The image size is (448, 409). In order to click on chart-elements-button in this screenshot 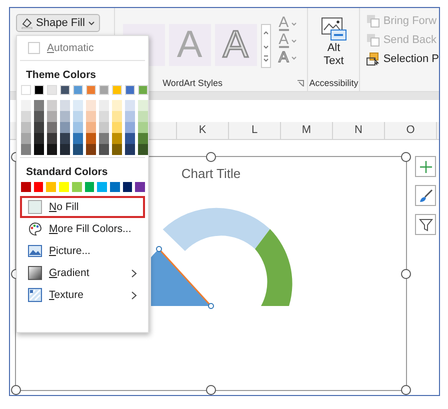, I will do `click(425, 166)`.